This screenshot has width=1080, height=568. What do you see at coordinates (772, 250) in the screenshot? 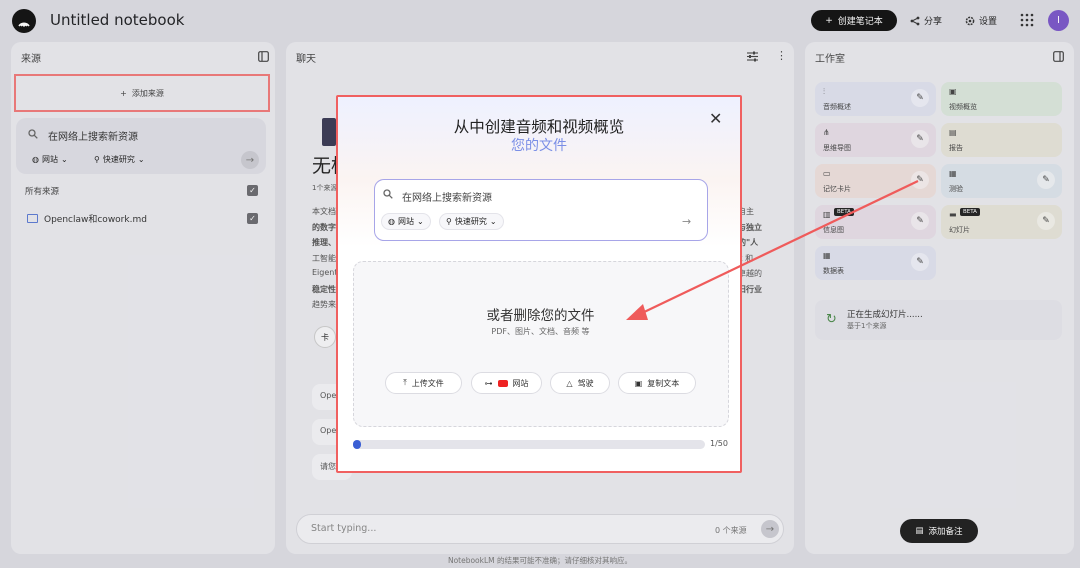
I see `annotation-arrow` at bounding box center [772, 250].